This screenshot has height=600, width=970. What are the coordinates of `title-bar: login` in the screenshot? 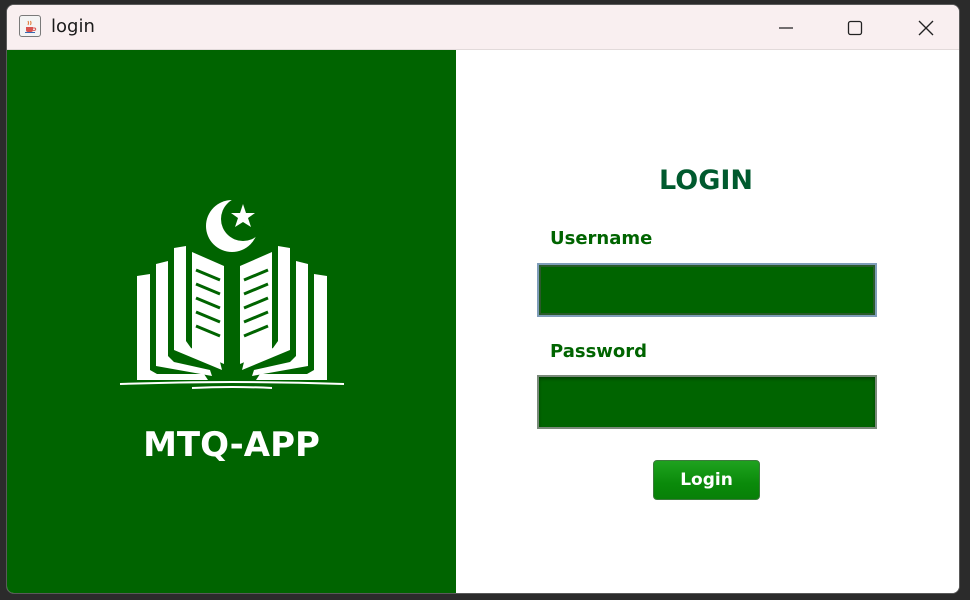 It's located at (483, 27).